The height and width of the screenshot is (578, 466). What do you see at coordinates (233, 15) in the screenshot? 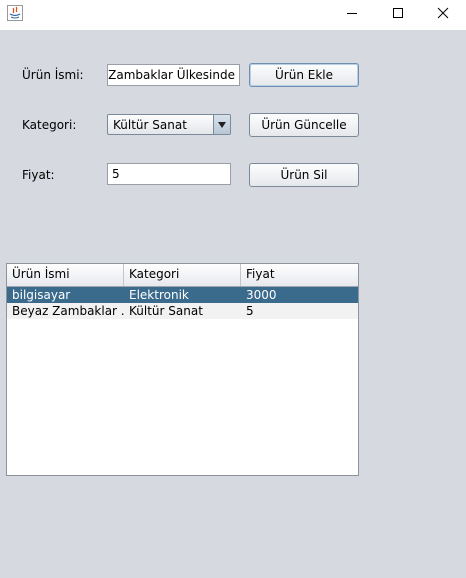
I see `title-bar` at bounding box center [233, 15].